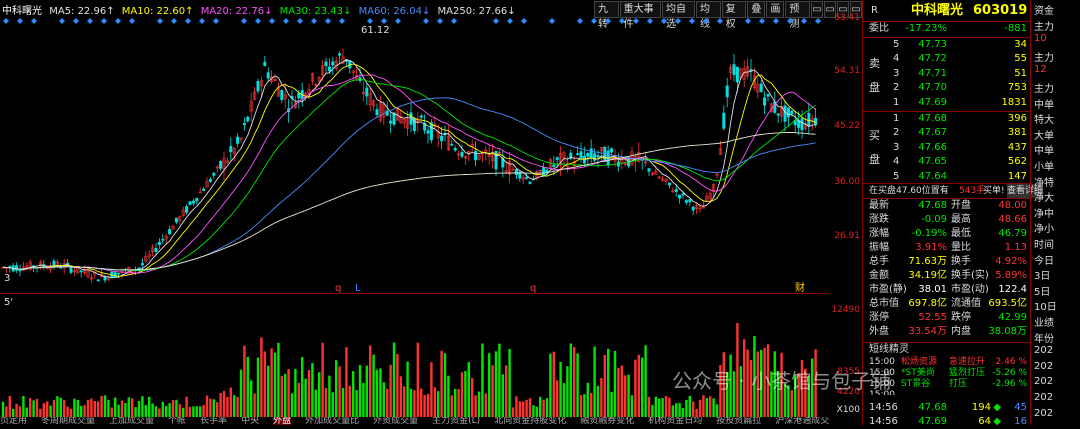 This screenshot has height=429, width=1080. What do you see at coordinates (675, 421) in the screenshot?
I see `indicator-tab: 机构资金日均` at bounding box center [675, 421].